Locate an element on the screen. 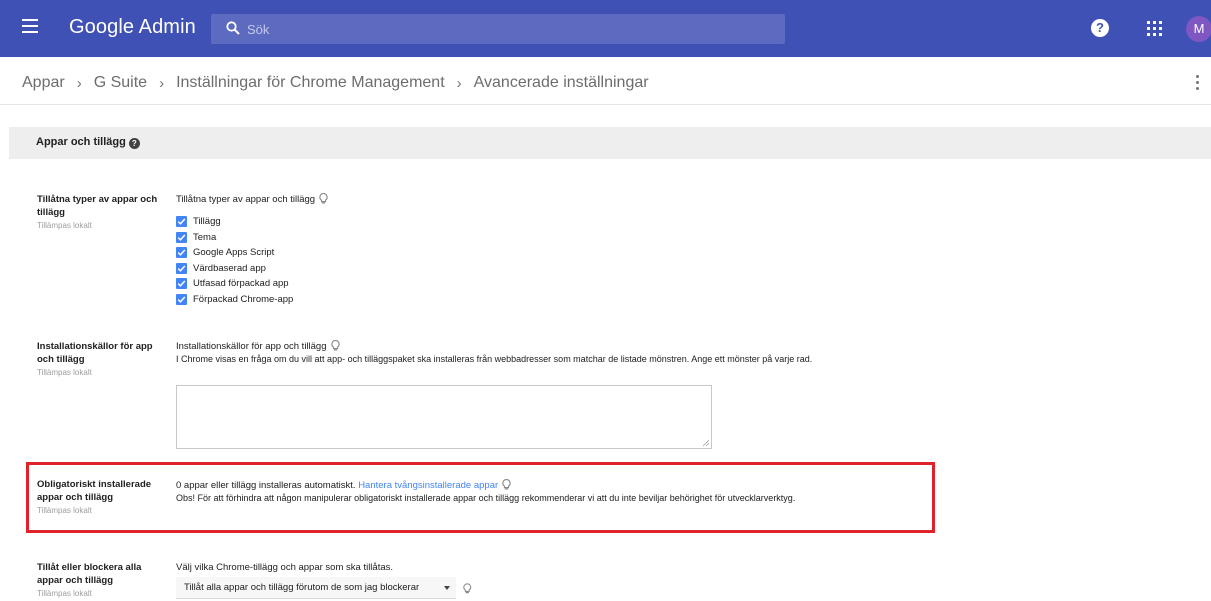 This screenshot has height=601, width=1211. search-bar is located at coordinates (498, 29).